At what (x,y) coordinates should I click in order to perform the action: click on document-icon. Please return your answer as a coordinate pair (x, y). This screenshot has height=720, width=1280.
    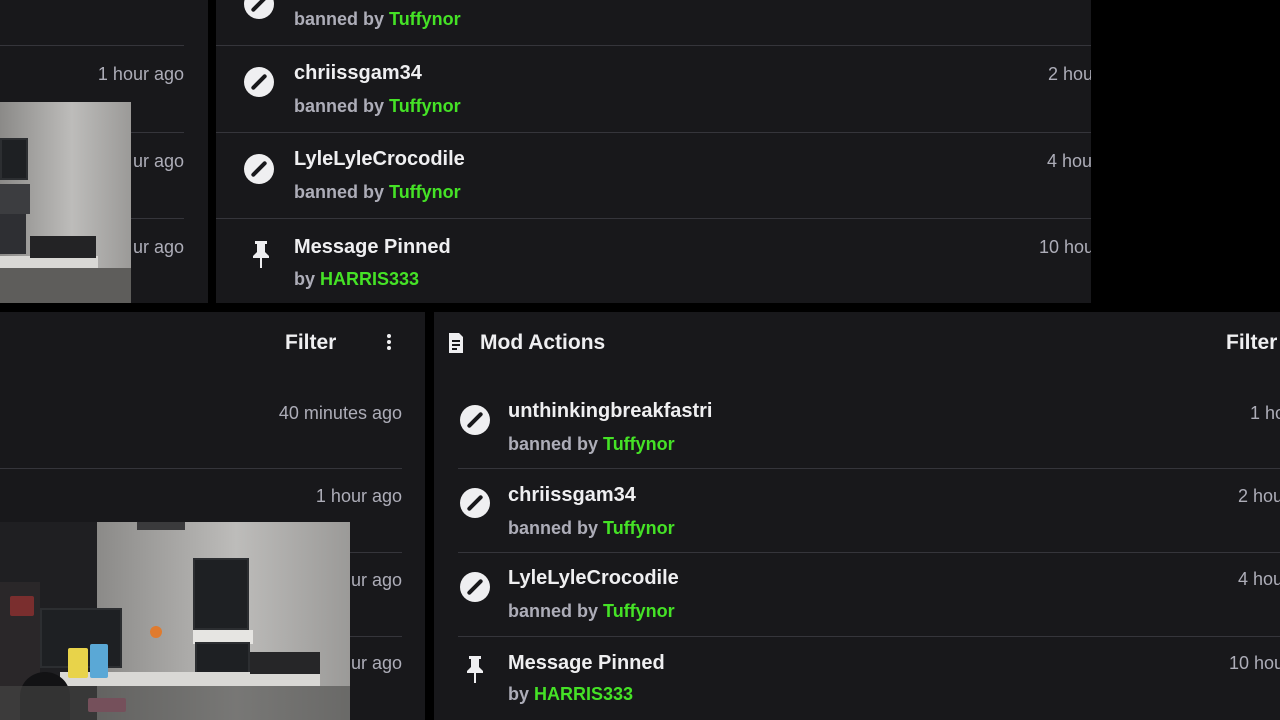
    Looking at the image, I should click on (456, 343).